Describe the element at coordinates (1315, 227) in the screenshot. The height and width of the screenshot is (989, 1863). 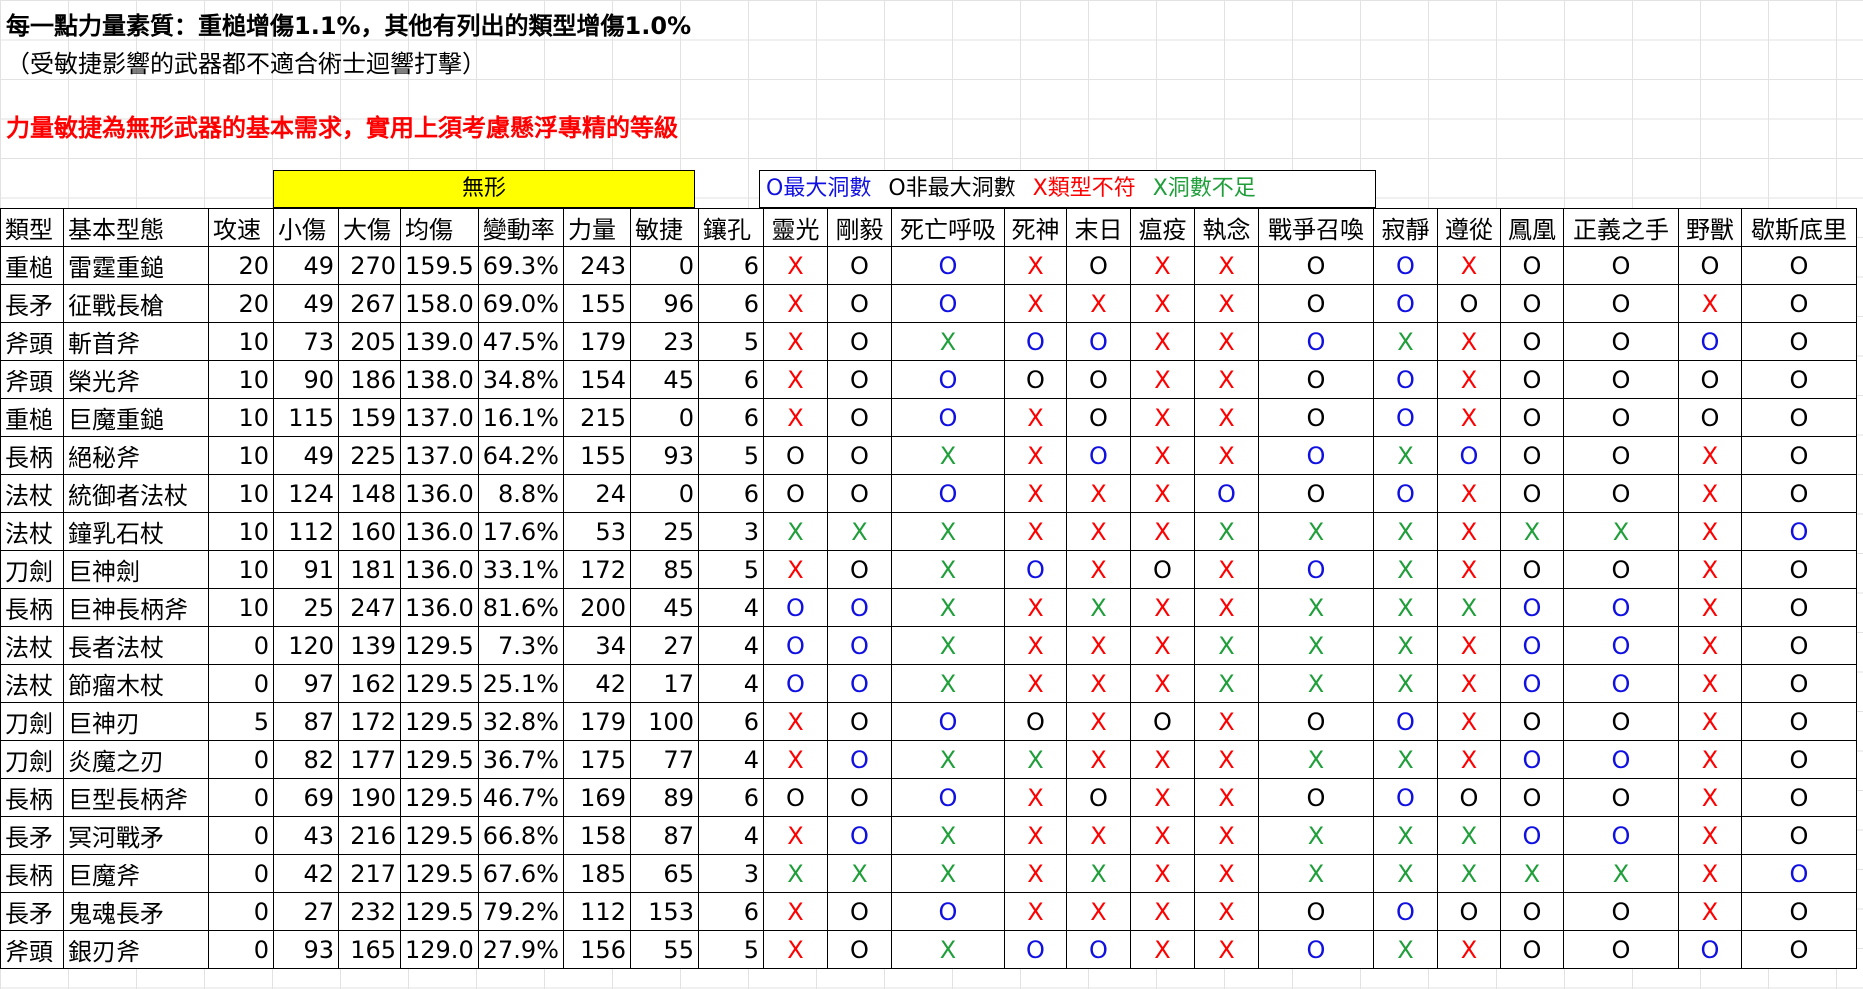
I see `column-header: 戰爭召喚` at that location.